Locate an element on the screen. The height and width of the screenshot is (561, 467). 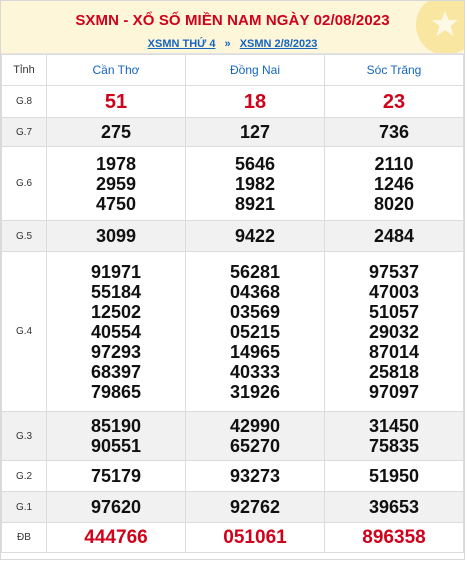
prize-number: 55184 is located at coordinates (116, 291).